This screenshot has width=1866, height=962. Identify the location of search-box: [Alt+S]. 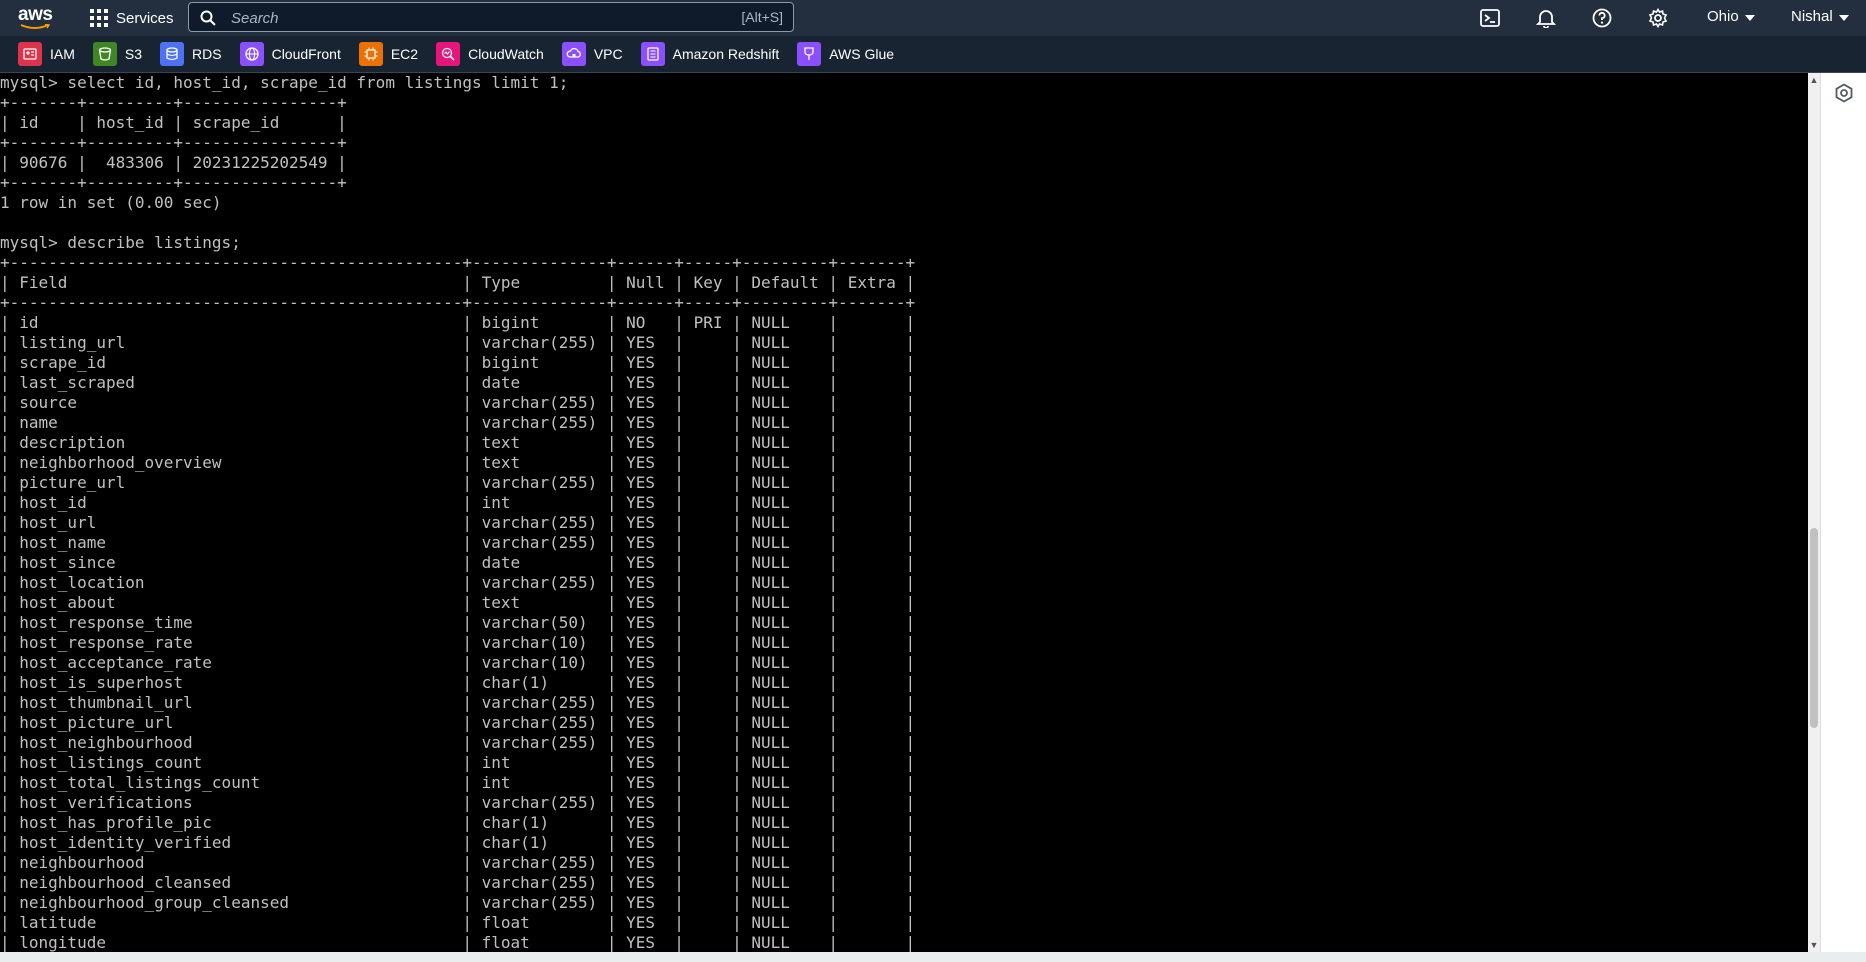
(491, 17).